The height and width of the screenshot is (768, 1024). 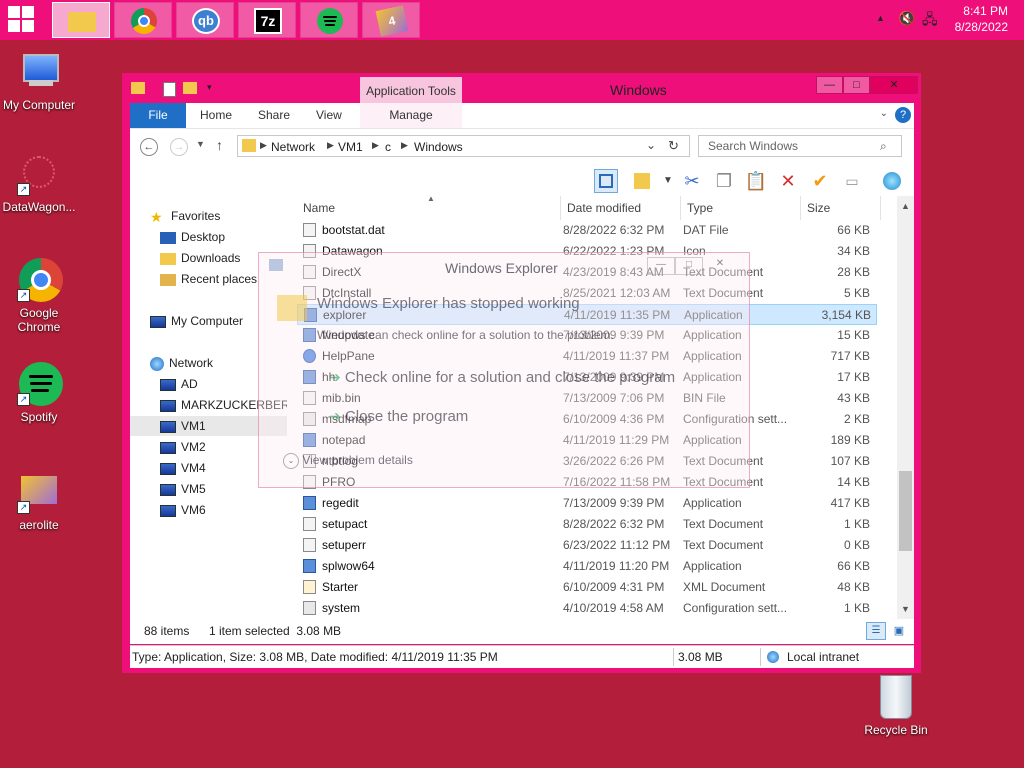 What do you see at coordinates (673, 146) in the screenshot?
I see `refresh-icon: ↻` at bounding box center [673, 146].